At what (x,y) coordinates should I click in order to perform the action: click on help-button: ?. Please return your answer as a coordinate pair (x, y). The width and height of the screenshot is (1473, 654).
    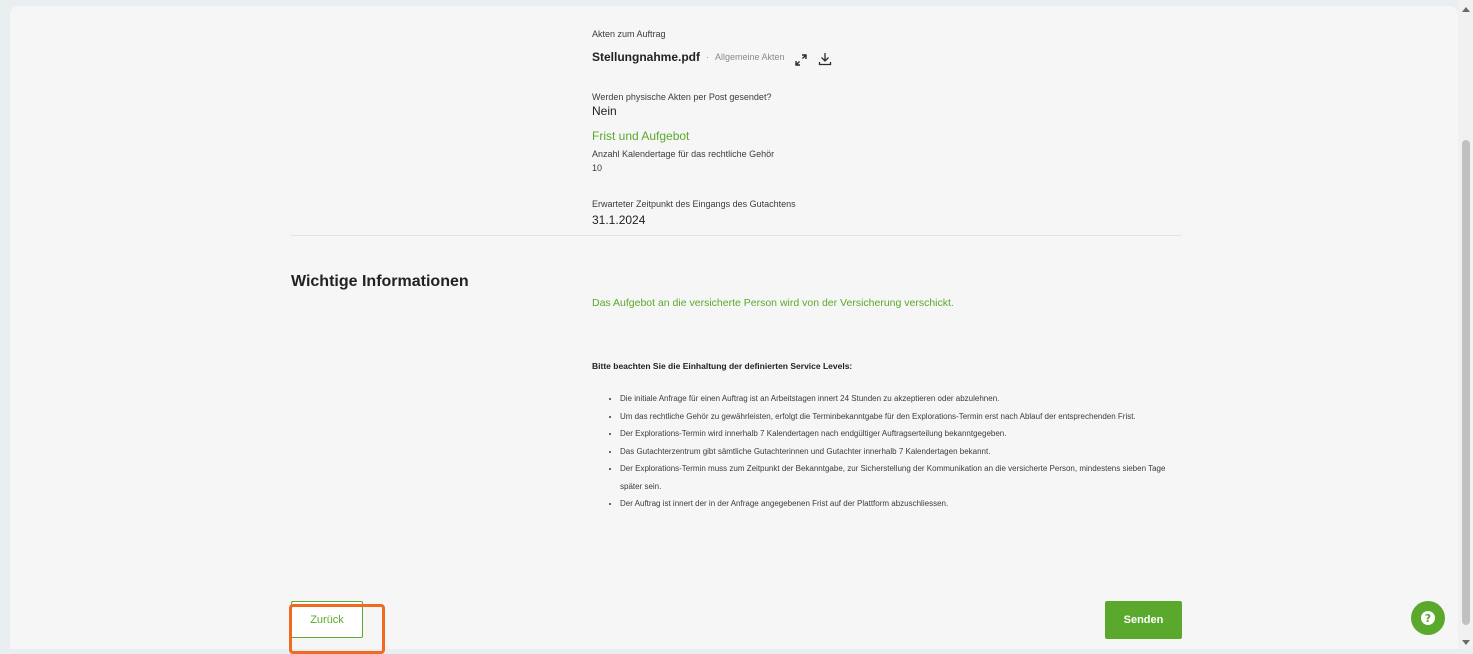
    Looking at the image, I should click on (1428, 618).